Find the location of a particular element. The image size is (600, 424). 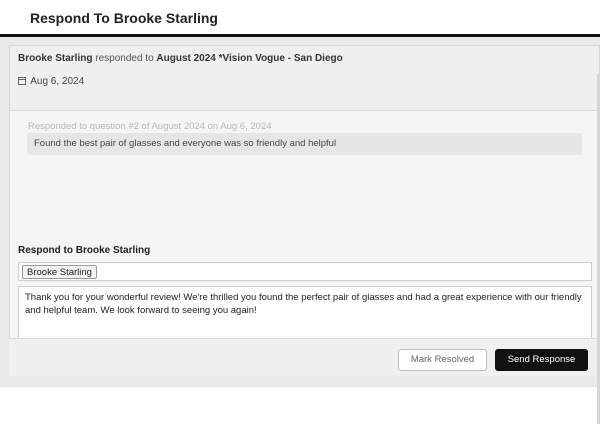

review-date-text: Aug 6, 2024 is located at coordinates (57, 81).